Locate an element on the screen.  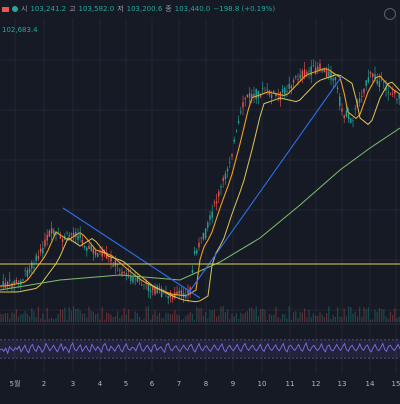
open-label: 시 is located at coordinates (24, 9).